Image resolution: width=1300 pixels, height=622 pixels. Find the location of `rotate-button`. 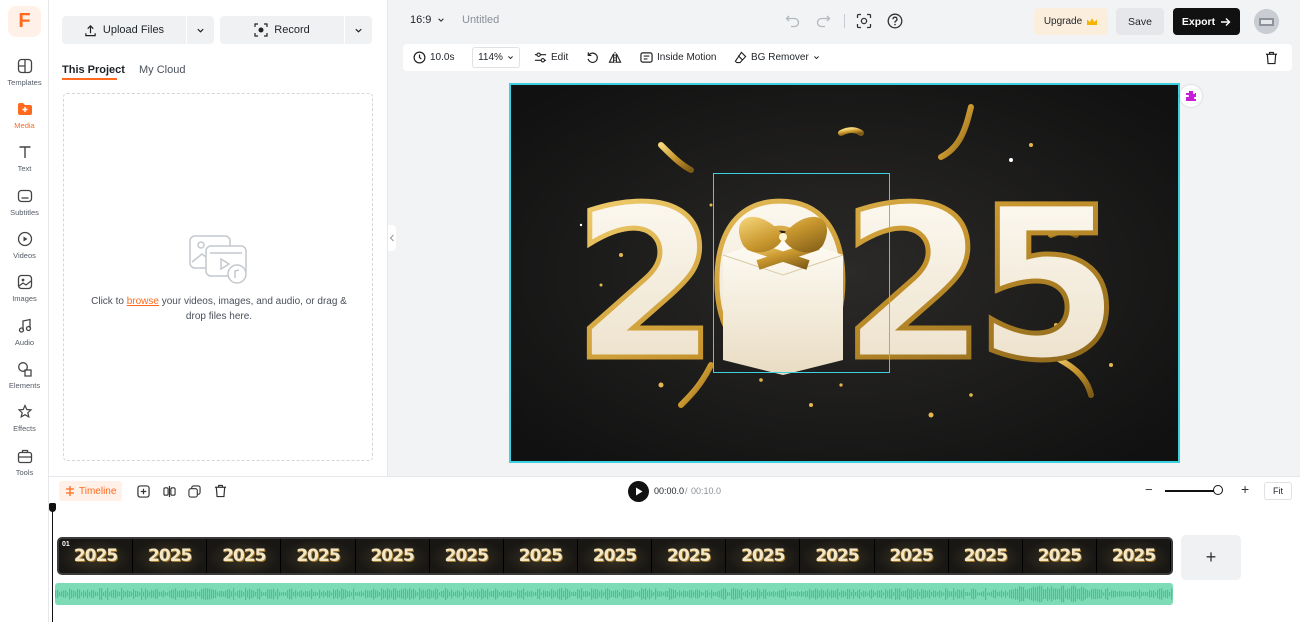

rotate-button is located at coordinates (592, 57).